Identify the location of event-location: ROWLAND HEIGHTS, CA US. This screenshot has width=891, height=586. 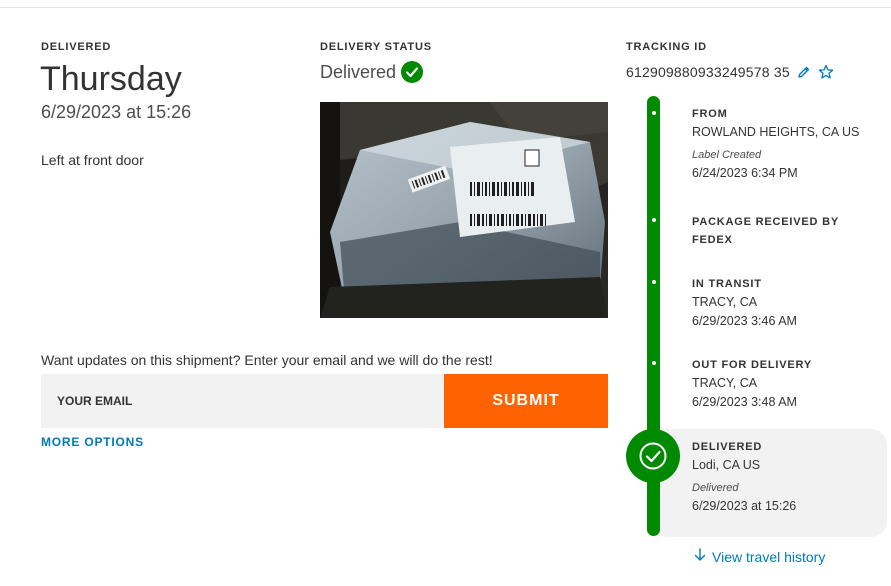
(776, 132).